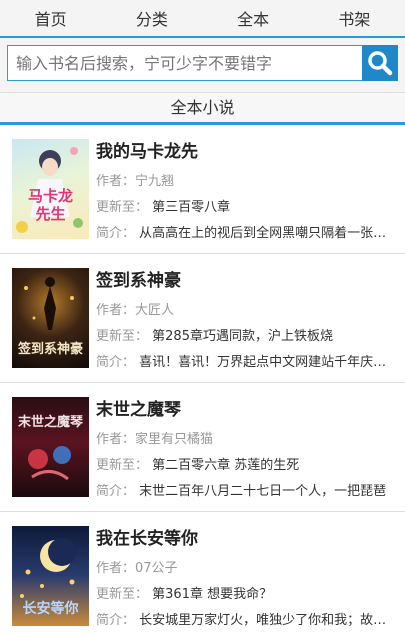 The height and width of the screenshot is (634, 405). What do you see at coordinates (50, 447) in the screenshot?
I see `book-cover: 末世之魔琴` at bounding box center [50, 447].